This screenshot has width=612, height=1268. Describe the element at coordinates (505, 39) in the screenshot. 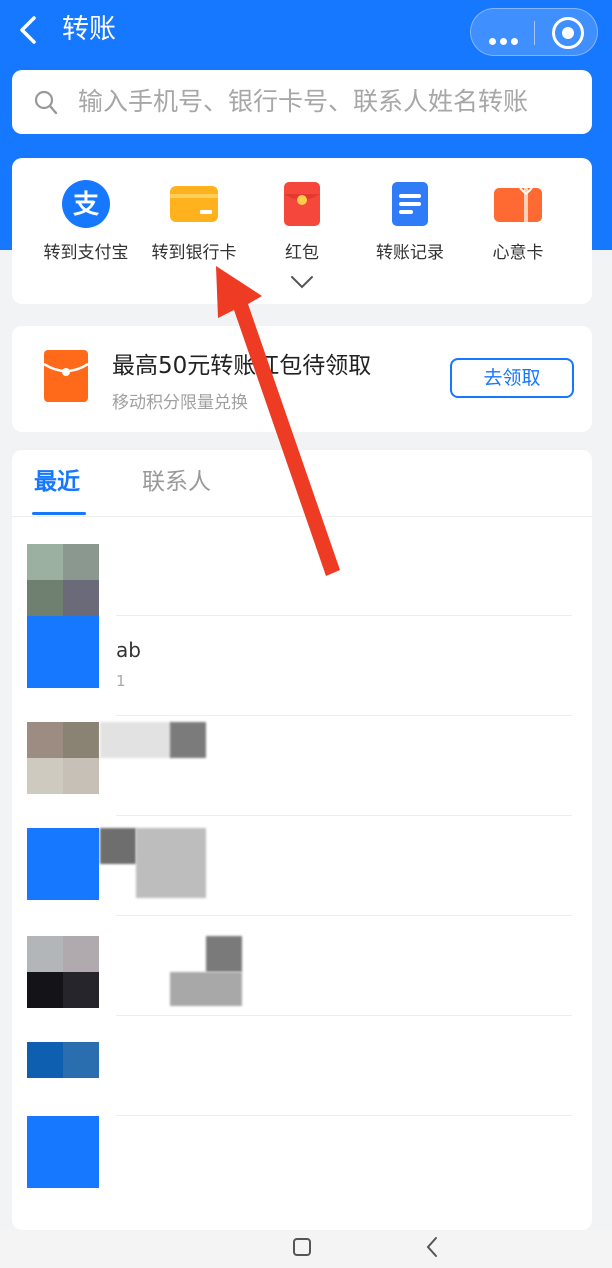

I see `more-button` at that location.